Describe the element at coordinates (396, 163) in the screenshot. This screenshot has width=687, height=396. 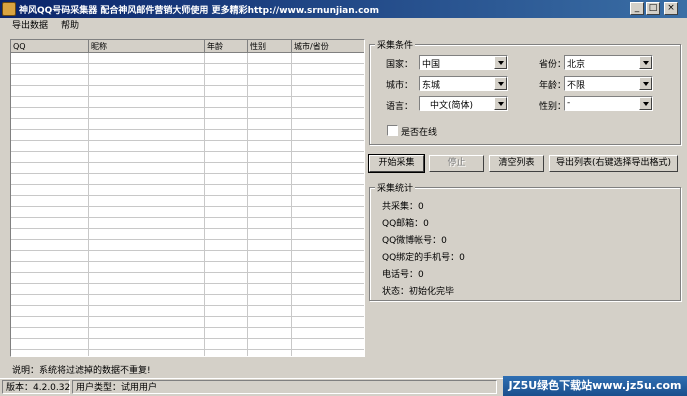
I see `start-button: 开始采集` at that location.